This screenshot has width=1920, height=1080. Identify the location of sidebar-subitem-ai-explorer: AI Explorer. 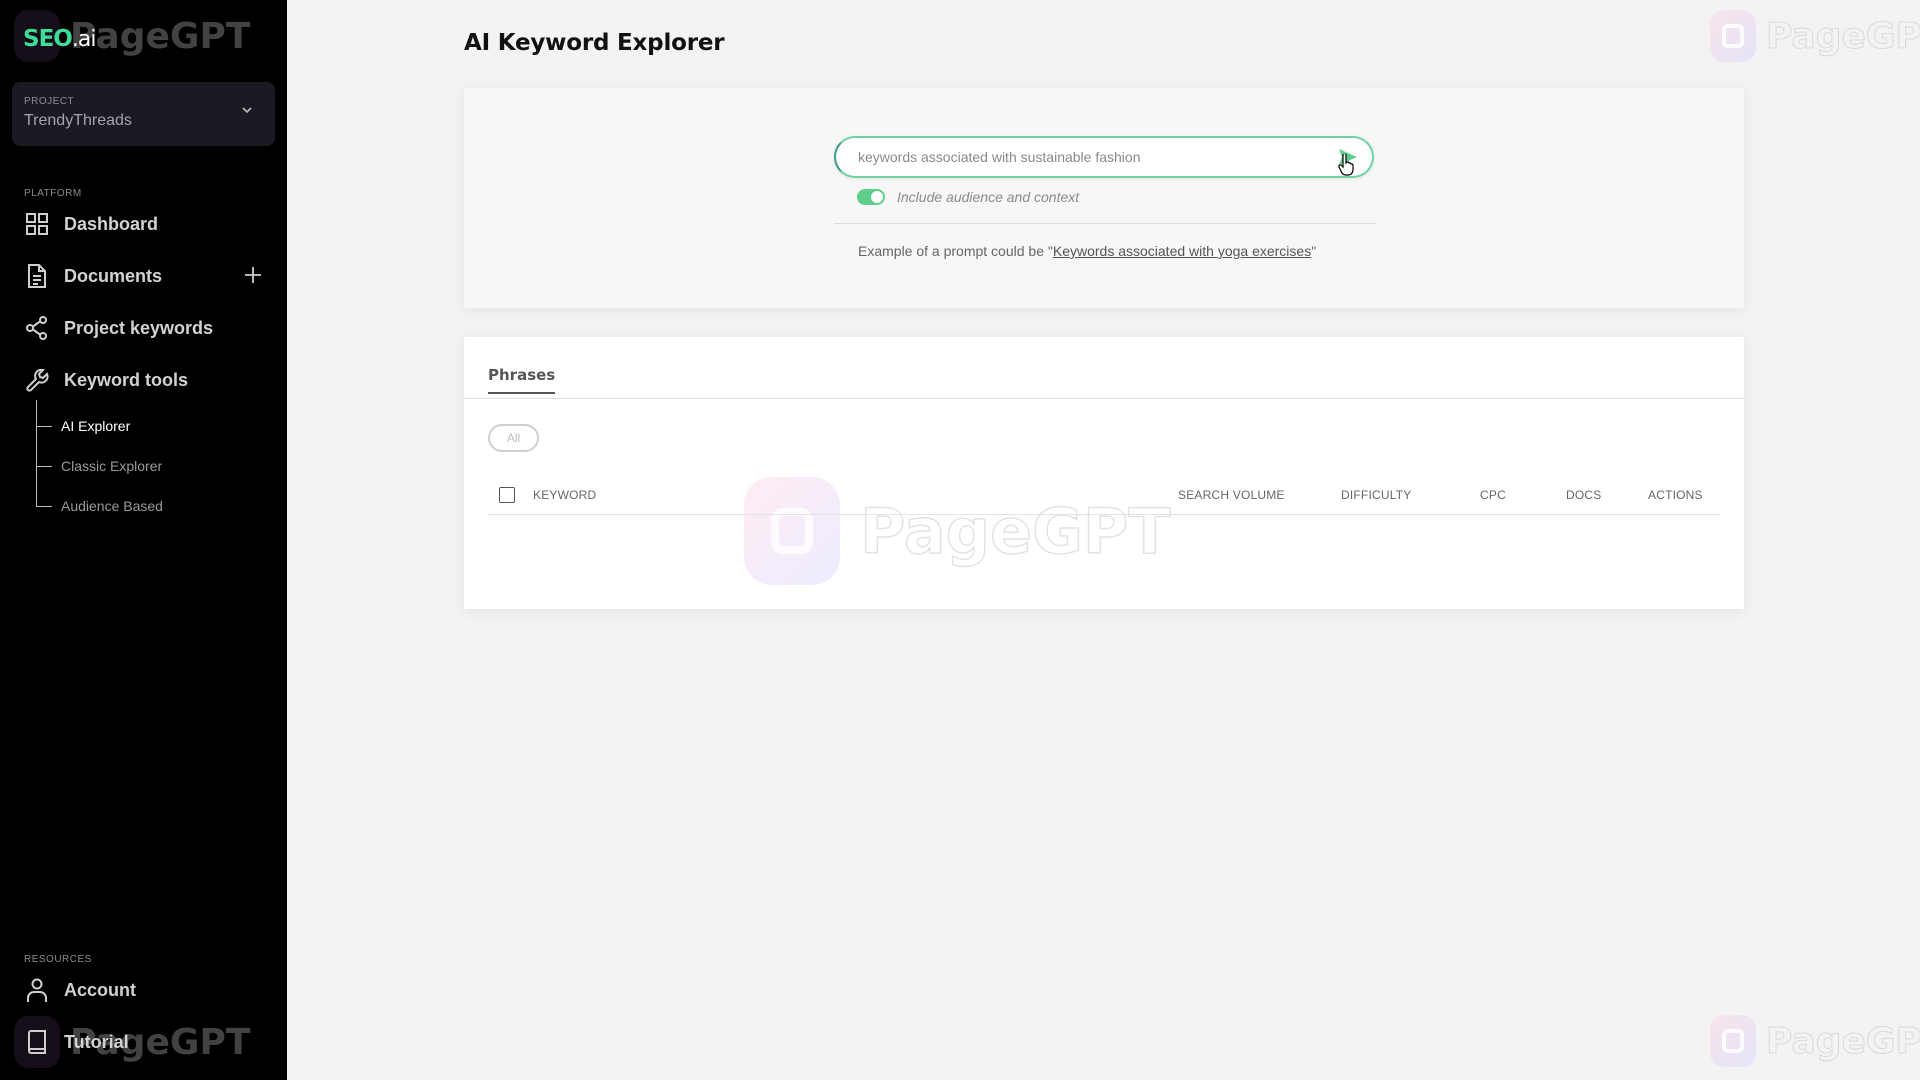
(95, 426).